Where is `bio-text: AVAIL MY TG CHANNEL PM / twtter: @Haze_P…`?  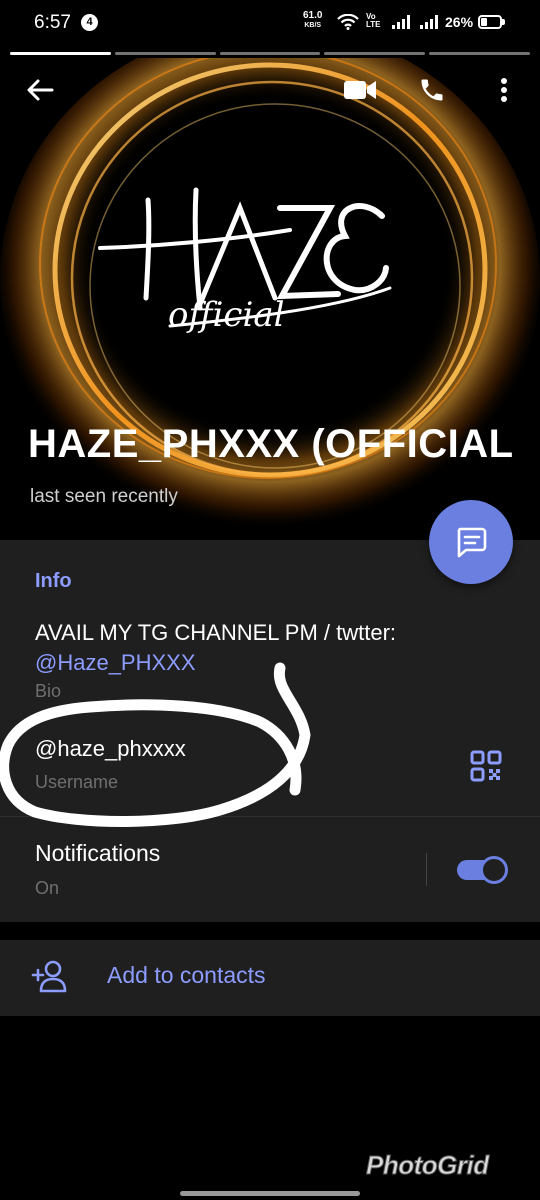
bio-text: AVAIL MY TG CHANNEL PM / twtter: @Haze_P… is located at coordinates (270, 648).